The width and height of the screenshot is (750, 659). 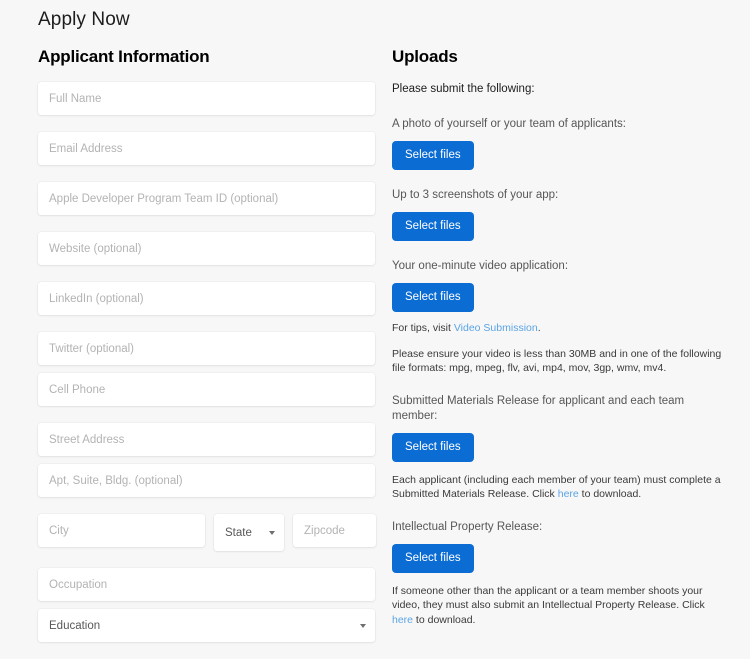 What do you see at coordinates (444, 619) in the screenshot?
I see `ipr-note-after: to download.` at bounding box center [444, 619].